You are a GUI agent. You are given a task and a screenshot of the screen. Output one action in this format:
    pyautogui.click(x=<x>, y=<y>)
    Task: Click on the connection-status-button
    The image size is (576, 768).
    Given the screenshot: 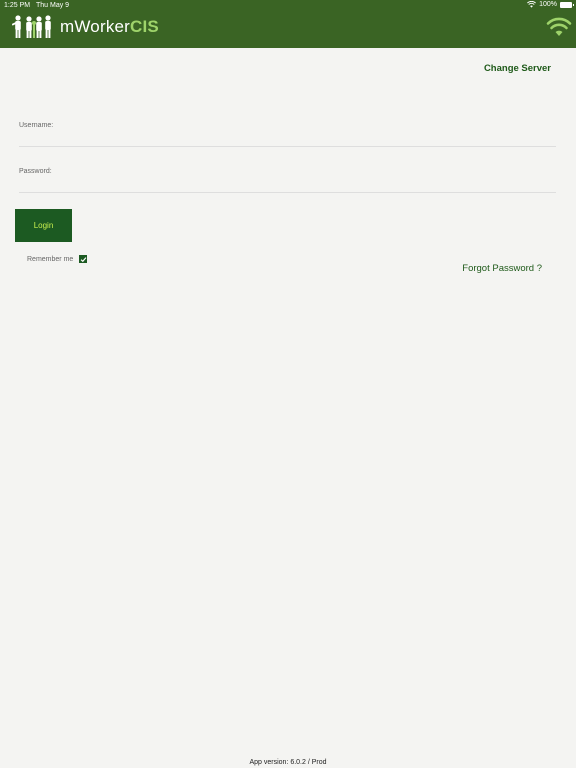 What is the action you would take?
    pyautogui.click(x=559, y=27)
    